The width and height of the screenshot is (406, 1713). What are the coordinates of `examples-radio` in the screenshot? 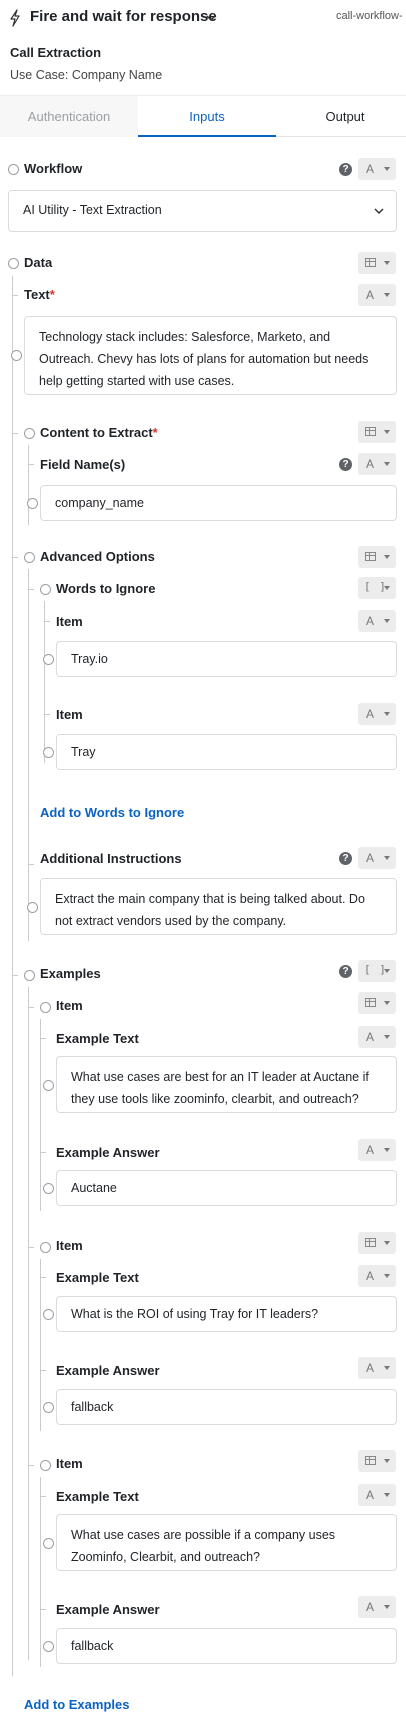 It's located at (29, 975).